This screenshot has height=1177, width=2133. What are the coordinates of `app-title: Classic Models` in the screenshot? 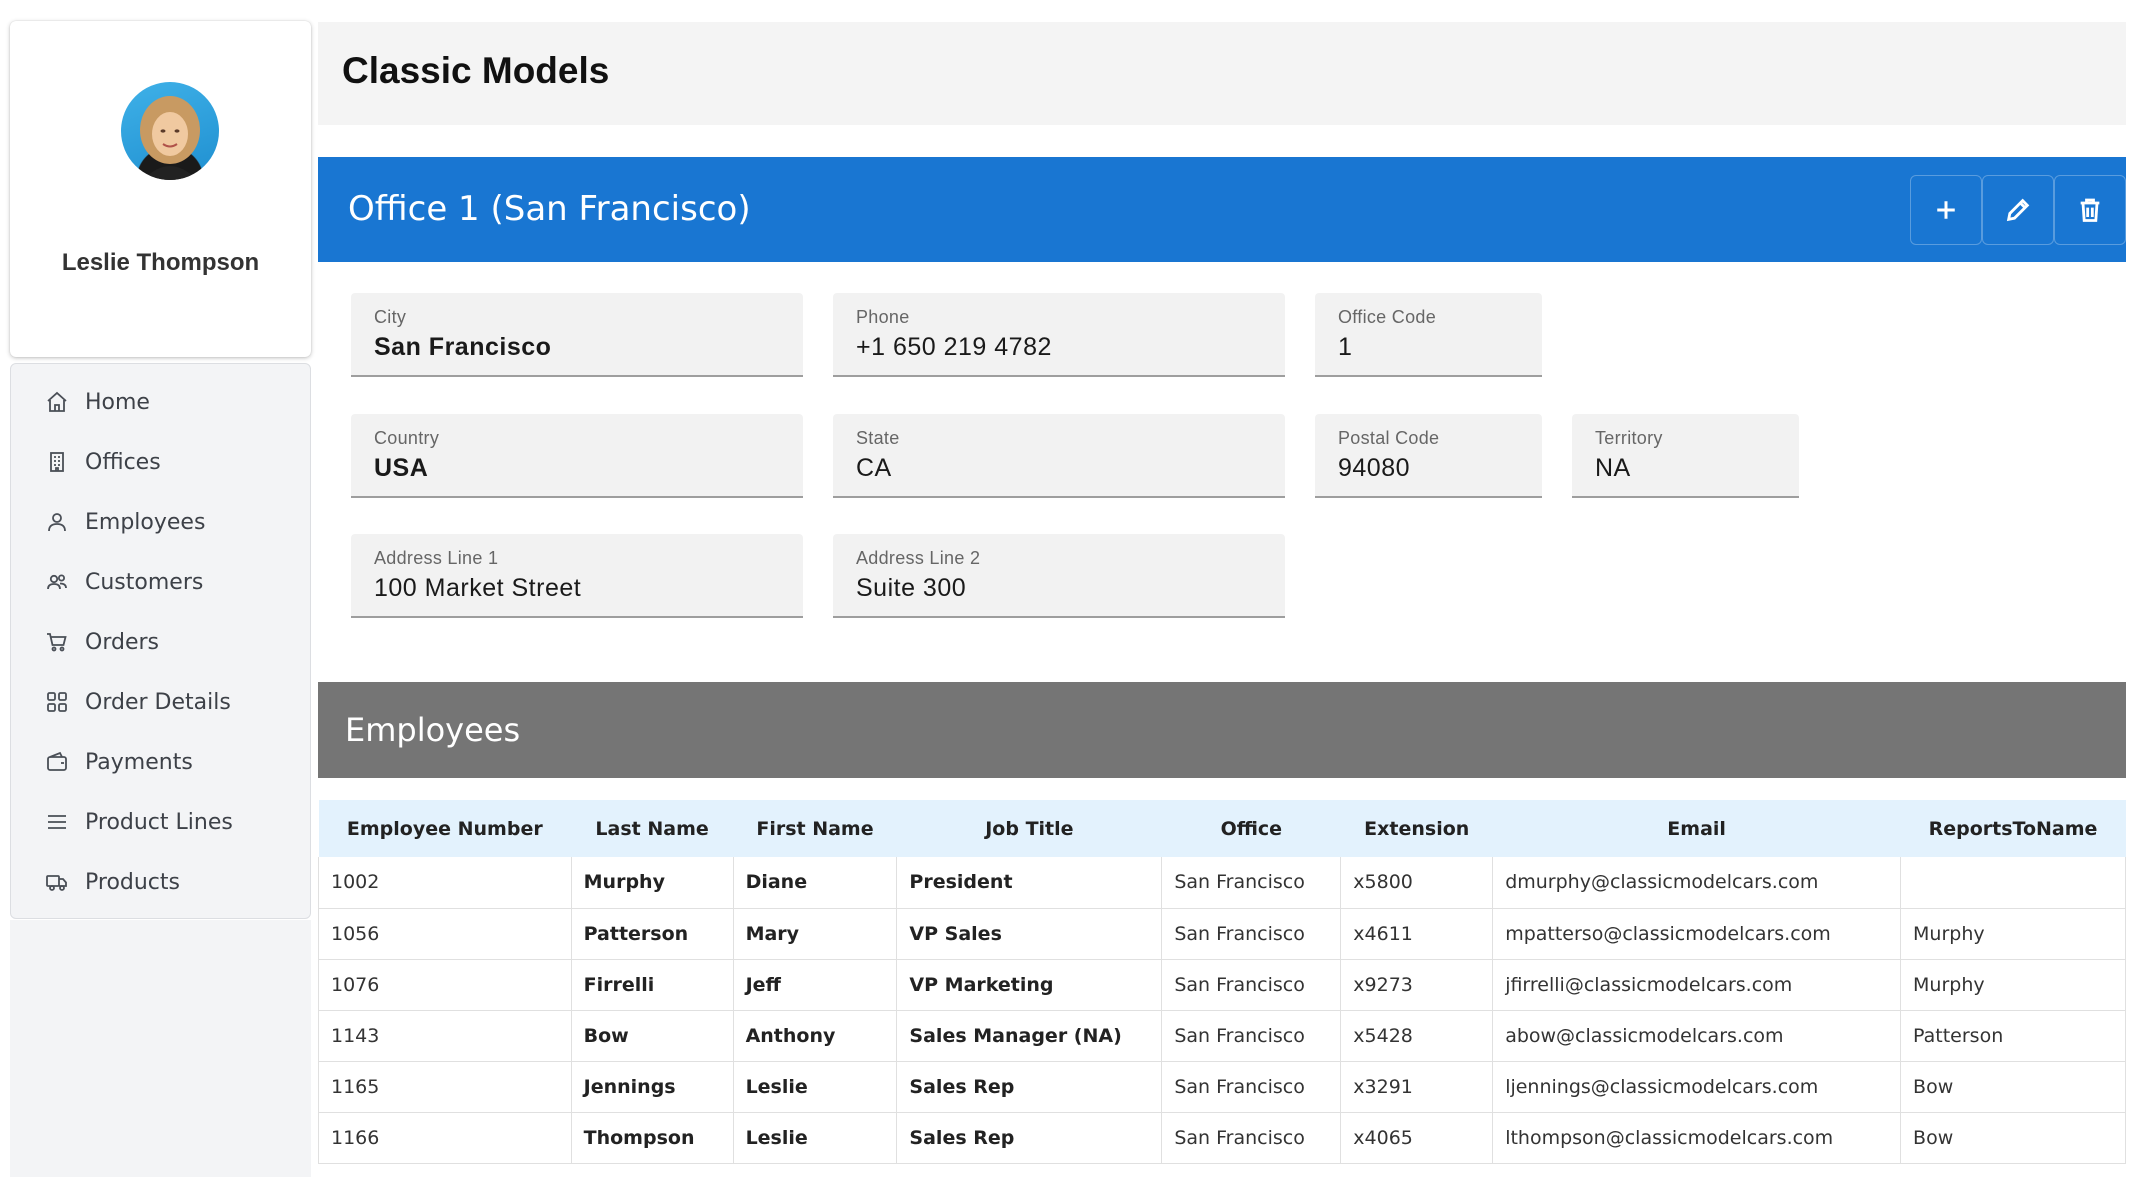 It's located at (476, 70).